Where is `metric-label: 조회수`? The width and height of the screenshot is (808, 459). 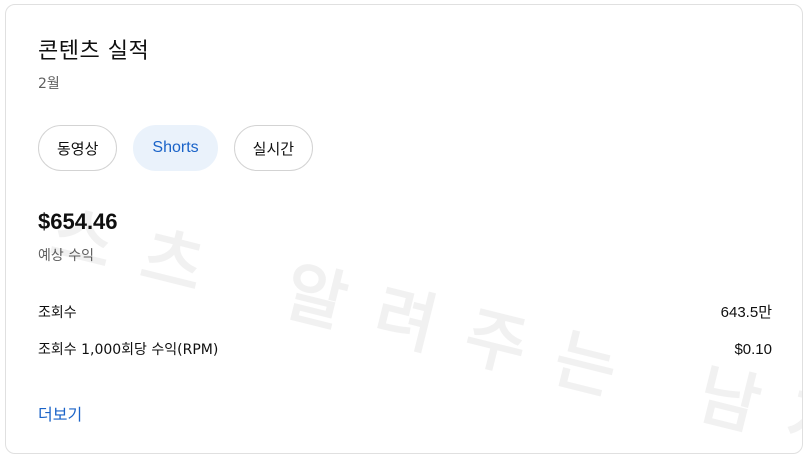 metric-label: 조회수 is located at coordinates (57, 312).